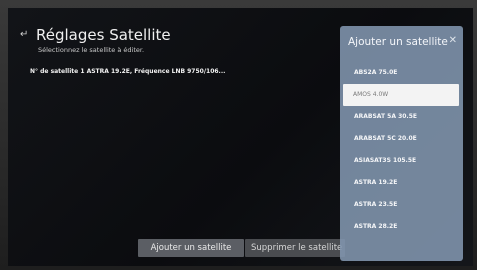 This screenshot has width=477, height=270. What do you see at coordinates (398, 42) in the screenshot?
I see `panel-title: Ajouter un satellite` at bounding box center [398, 42].